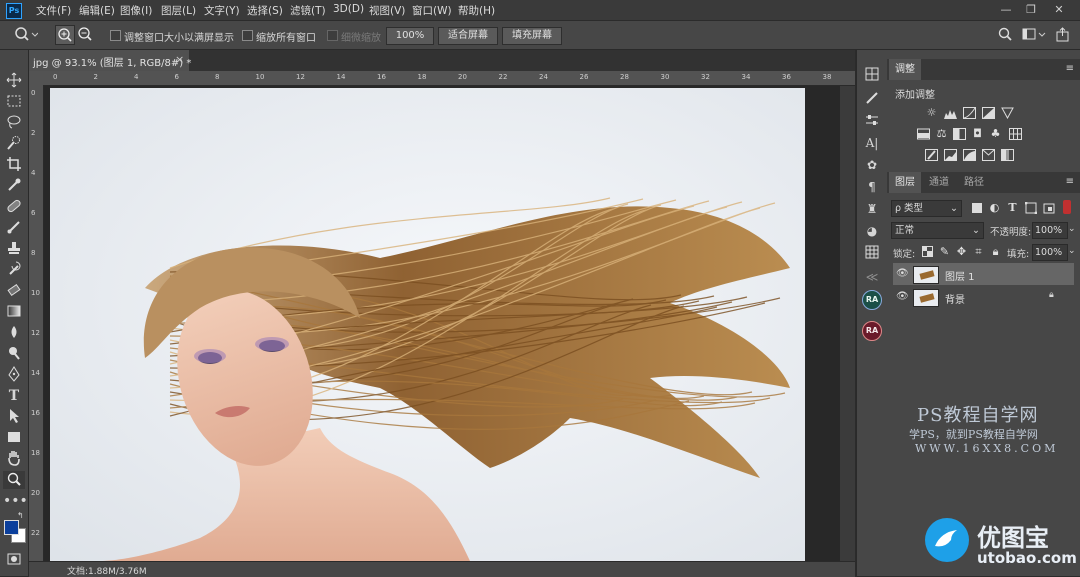  I want to click on dodge-tool-icon, so click(14, 354).